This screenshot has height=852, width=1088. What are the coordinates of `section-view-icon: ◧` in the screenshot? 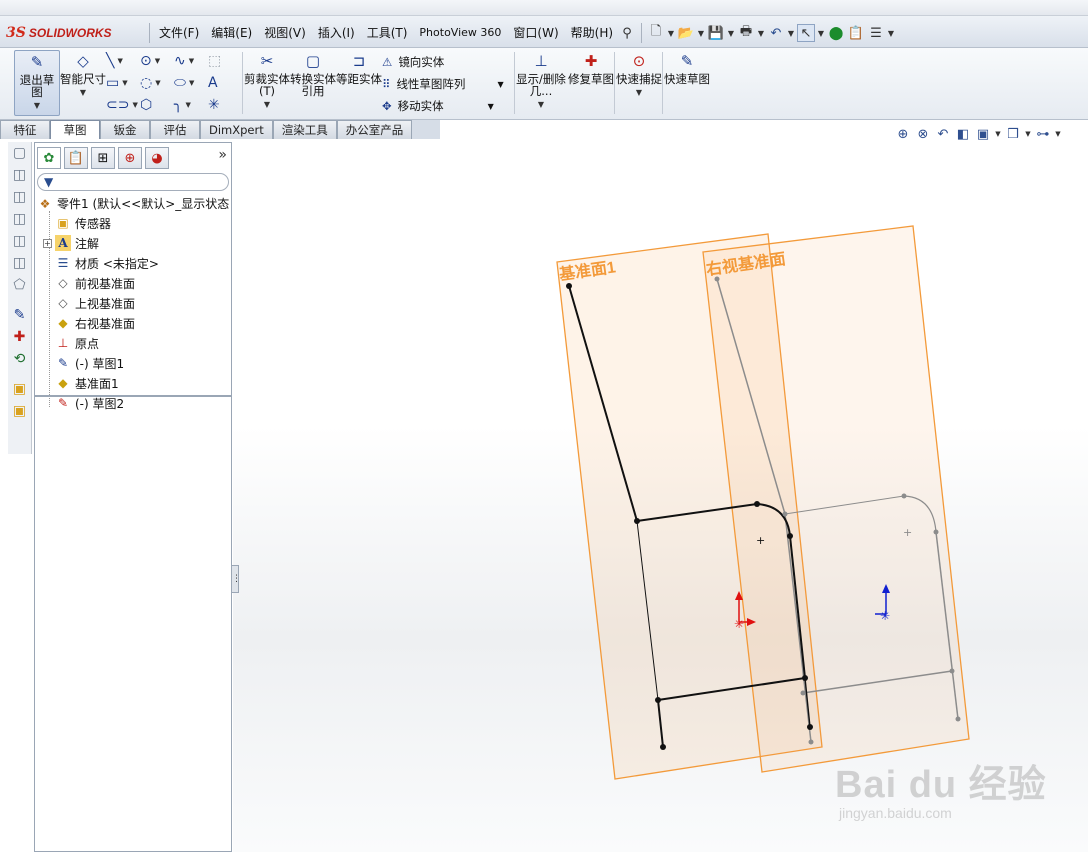 It's located at (963, 134).